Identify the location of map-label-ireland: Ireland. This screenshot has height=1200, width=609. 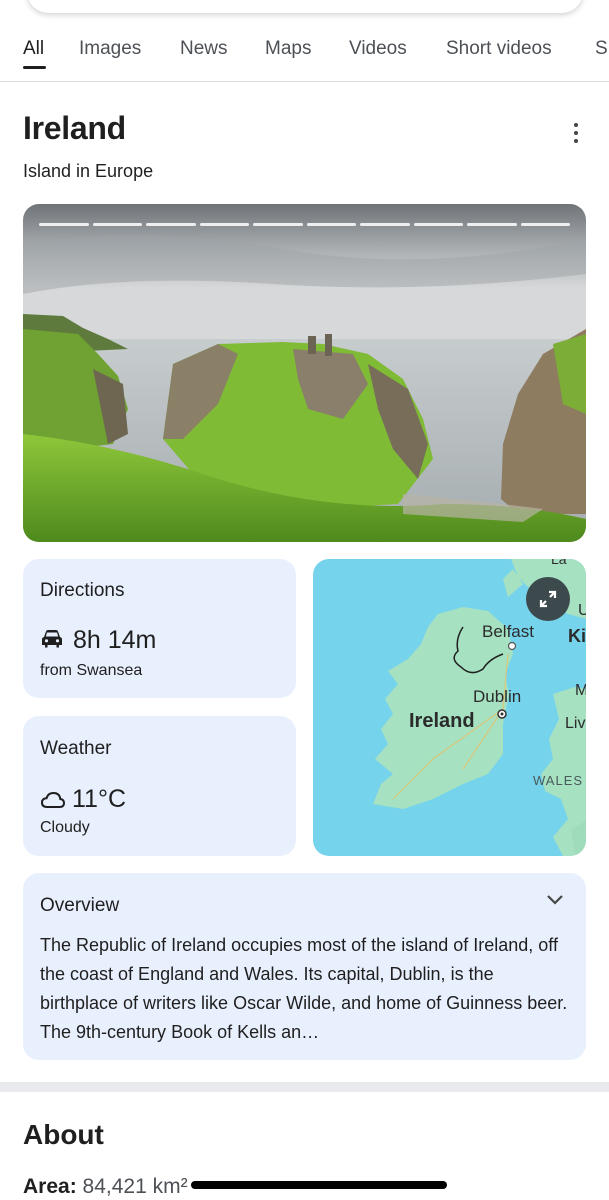
(442, 721).